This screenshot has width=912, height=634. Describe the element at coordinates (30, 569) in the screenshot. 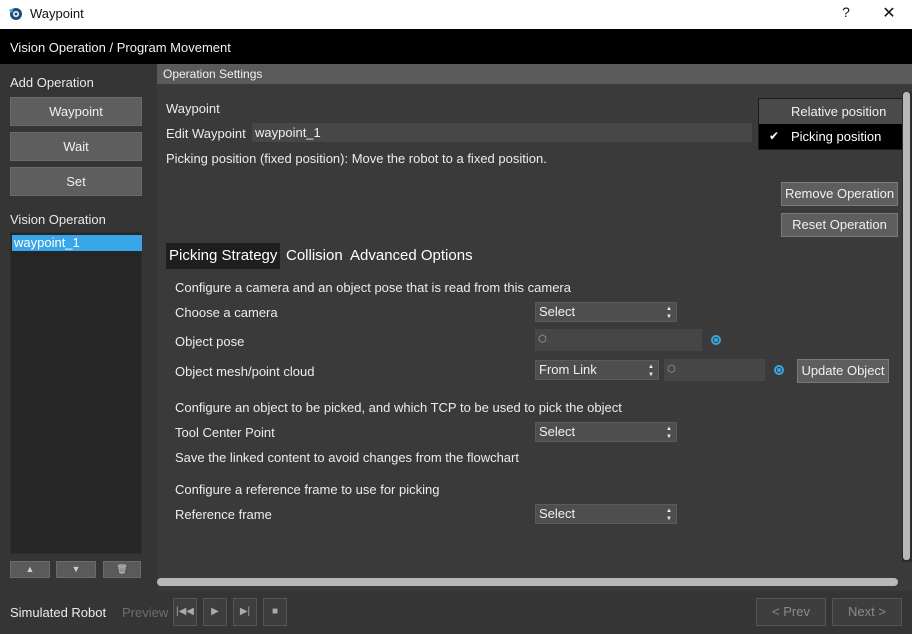

I see `move-up-button: ▲` at that location.